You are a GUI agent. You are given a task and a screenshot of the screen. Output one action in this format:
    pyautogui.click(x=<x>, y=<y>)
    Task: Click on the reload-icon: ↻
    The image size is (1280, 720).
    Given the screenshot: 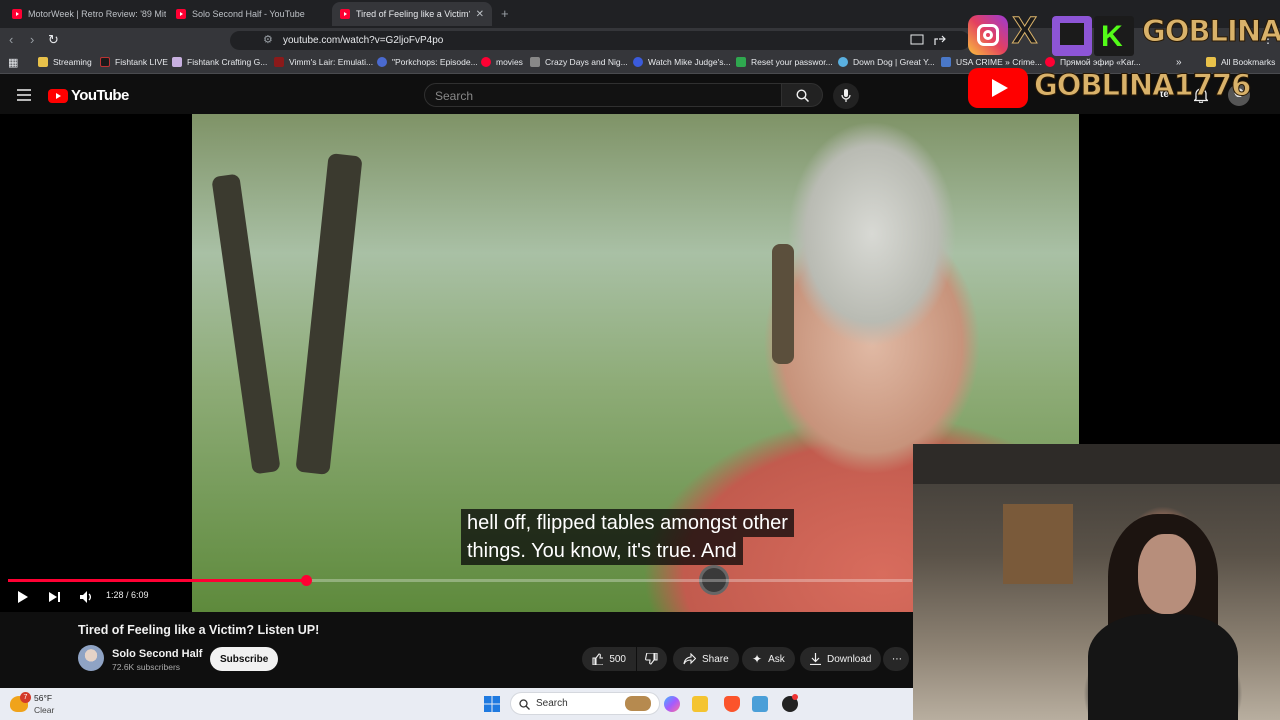 What is the action you would take?
    pyautogui.click(x=53, y=40)
    